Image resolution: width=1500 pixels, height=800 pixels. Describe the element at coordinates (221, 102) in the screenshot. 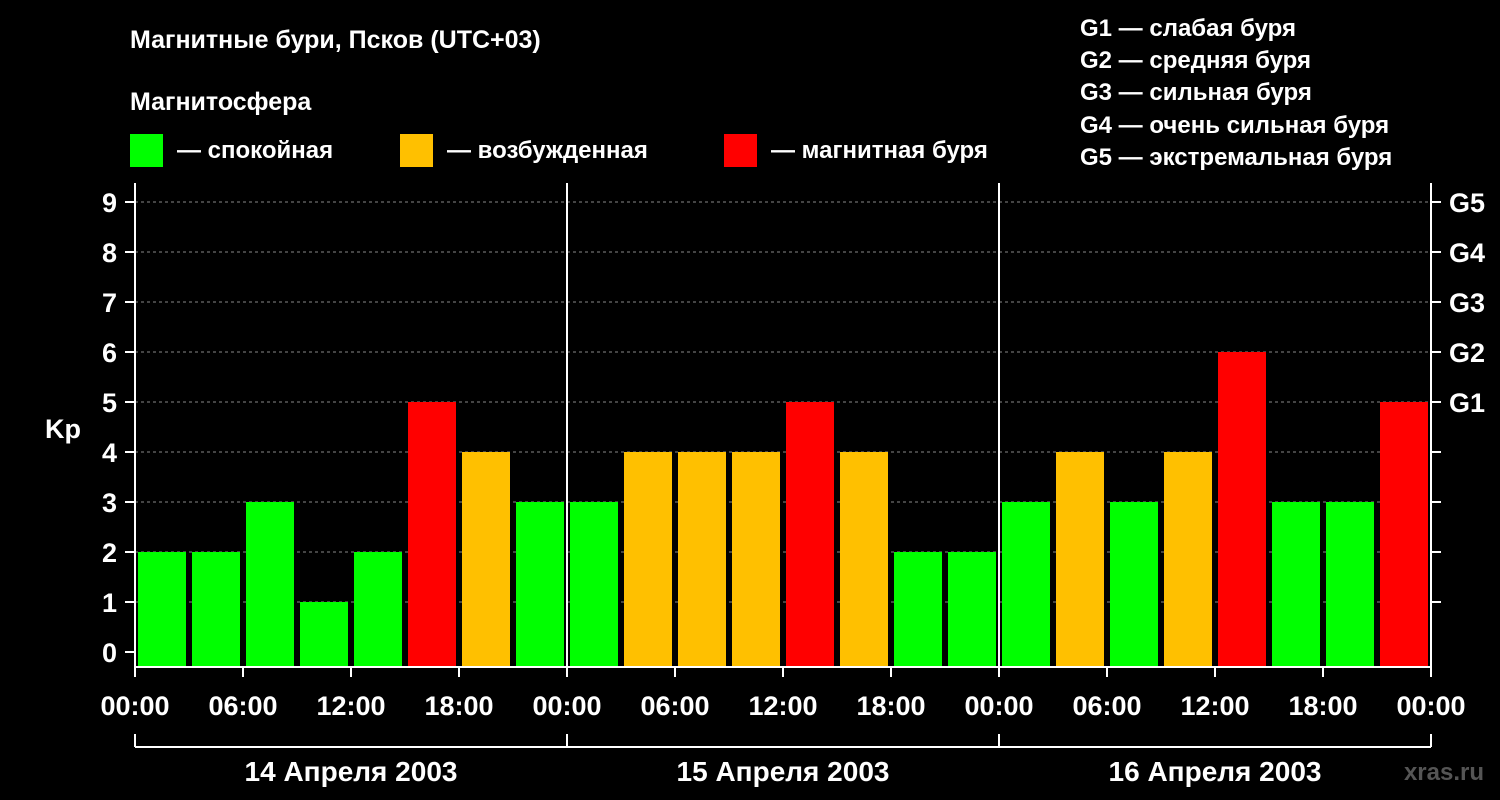

I see `legend-heading: Магнитосфера` at that location.